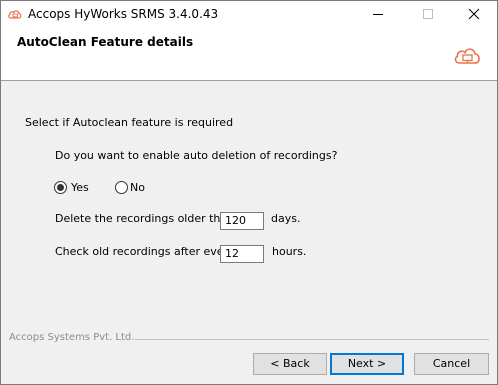 The width and height of the screenshot is (498, 385). Describe the element at coordinates (290, 364) in the screenshot. I see `back-button: < Back` at that location.